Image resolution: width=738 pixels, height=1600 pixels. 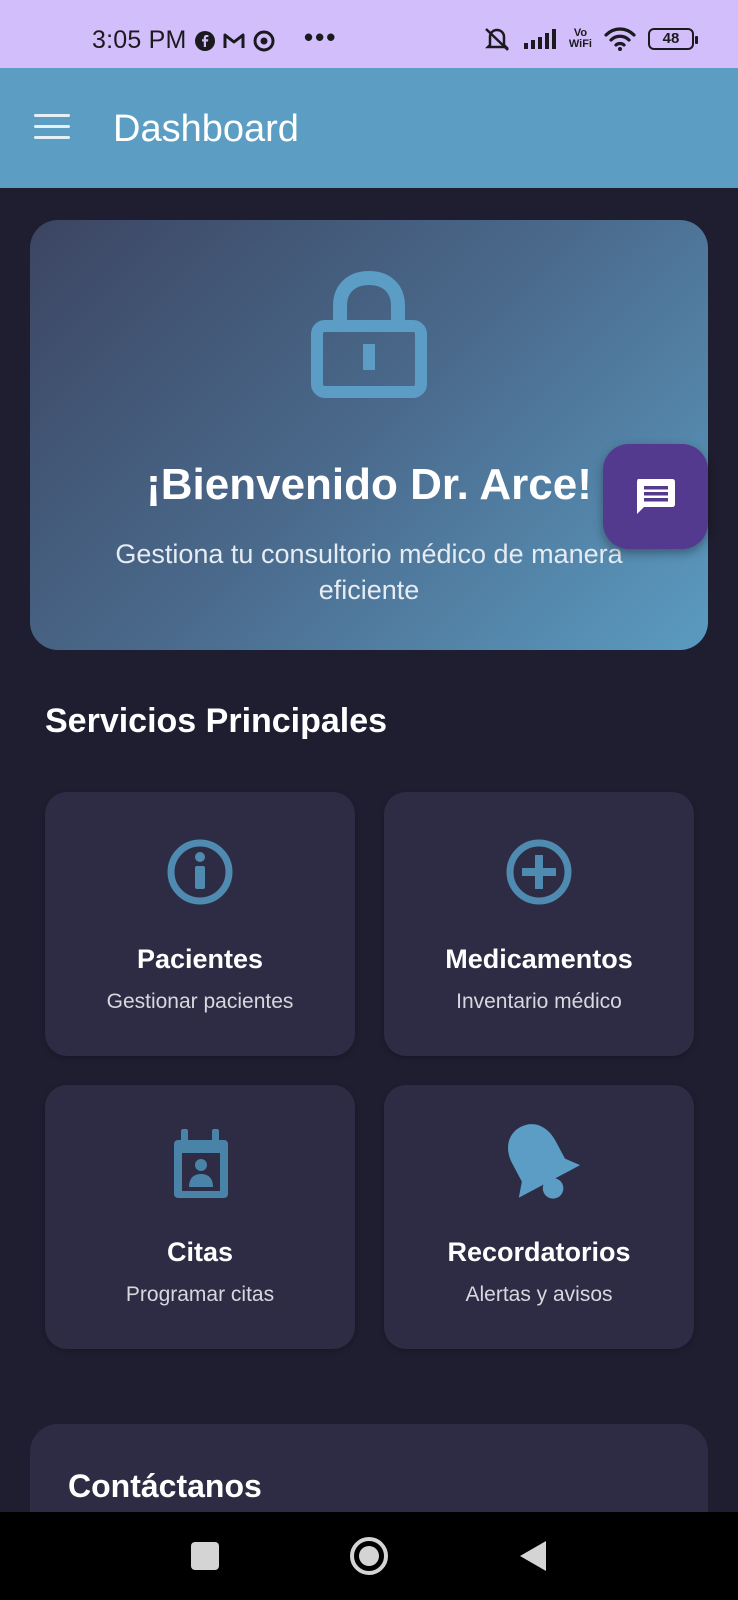 I want to click on battery-icon: 48, so click(x=673, y=39).